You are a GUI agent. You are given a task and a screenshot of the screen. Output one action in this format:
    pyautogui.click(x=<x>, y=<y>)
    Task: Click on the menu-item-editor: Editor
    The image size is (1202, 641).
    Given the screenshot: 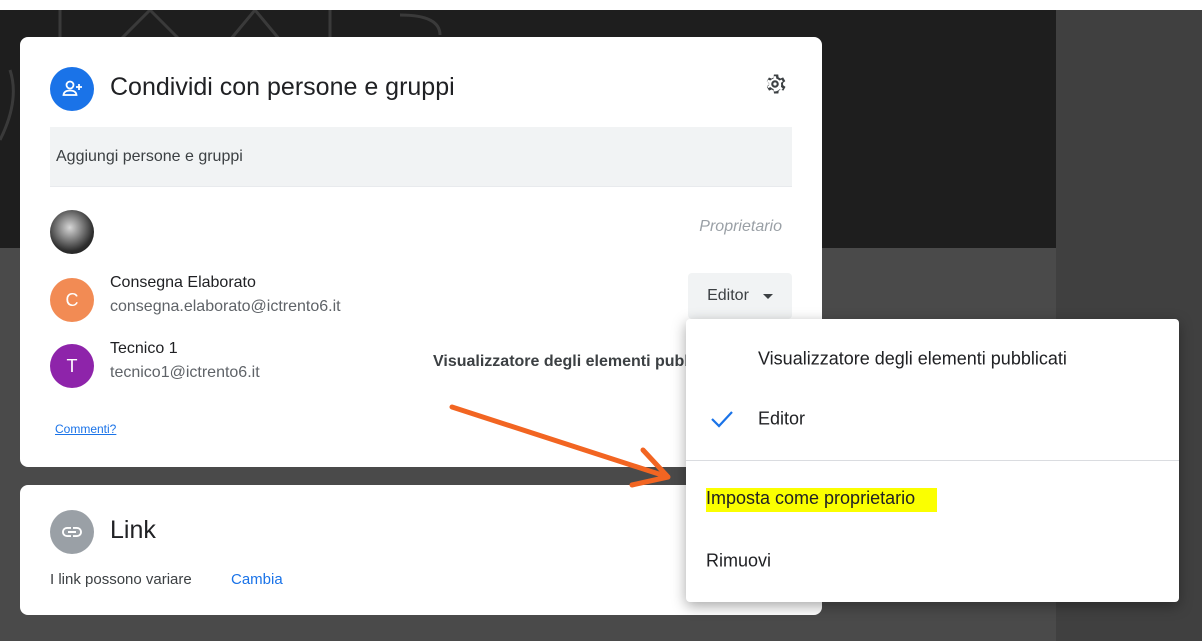 What is the action you would take?
    pyautogui.click(x=932, y=419)
    